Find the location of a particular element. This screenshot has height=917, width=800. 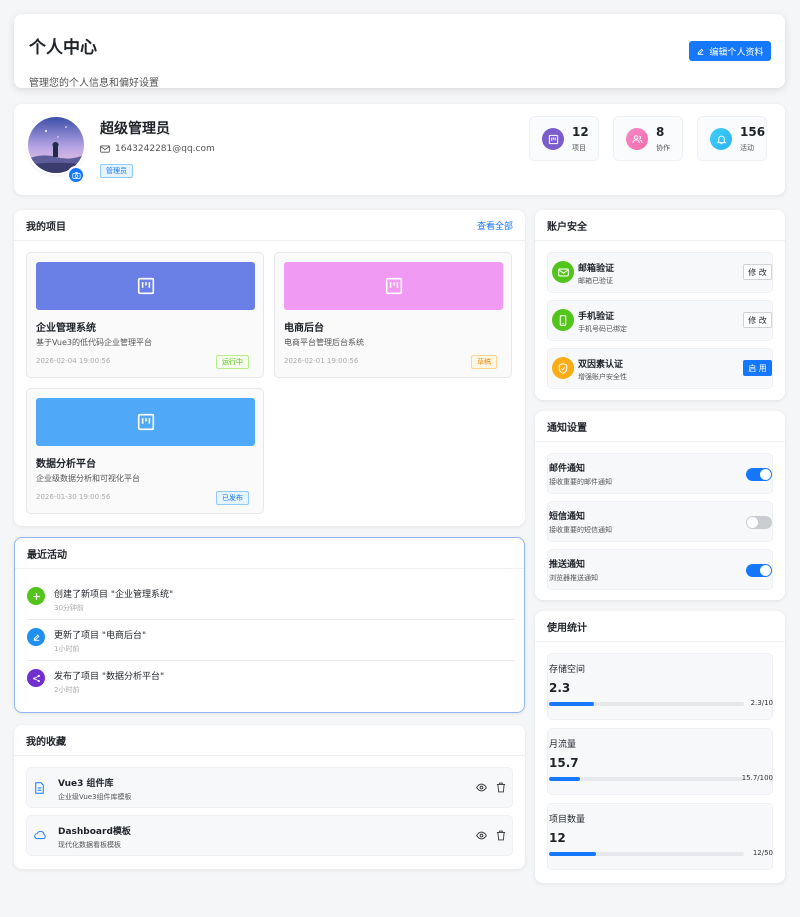

project-name: 电商后台 is located at coordinates (304, 328).